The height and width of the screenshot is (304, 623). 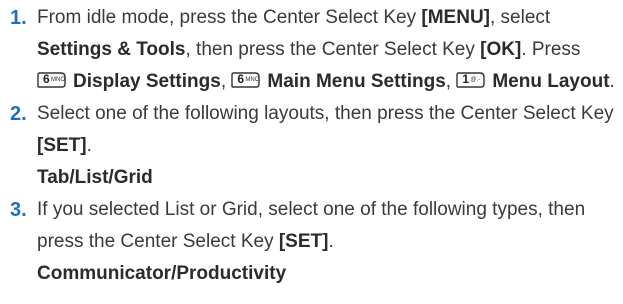 What do you see at coordinates (111, 49) in the screenshot?
I see `settings-tools-label: Settings & Tools` at bounding box center [111, 49].